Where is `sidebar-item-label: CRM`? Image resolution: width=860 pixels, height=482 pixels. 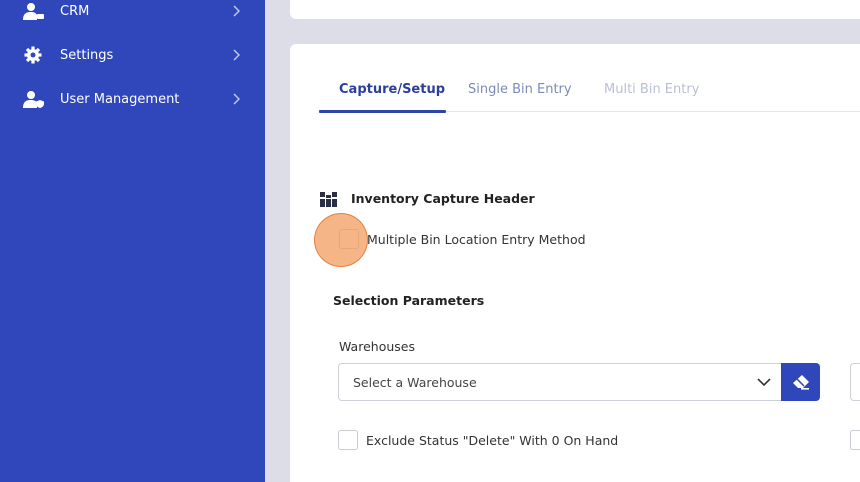 sidebar-item-label: CRM is located at coordinates (75, 11).